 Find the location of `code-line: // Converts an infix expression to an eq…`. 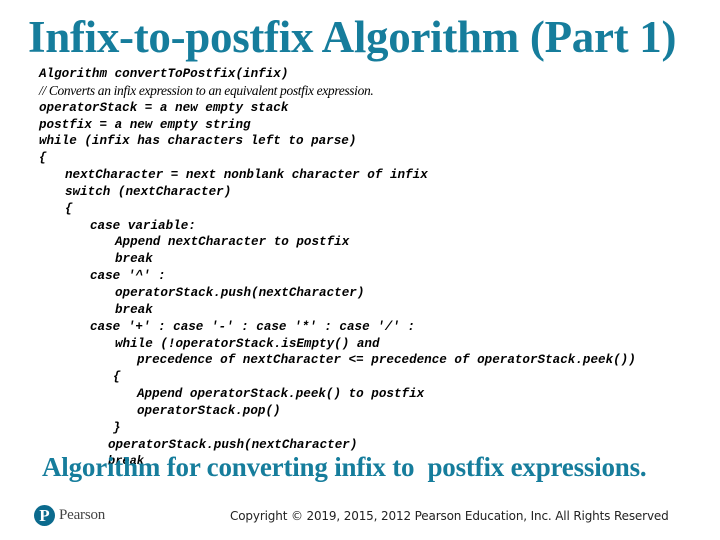

code-line: // Converts an infix expression to an eq… is located at coordinates (206, 90).